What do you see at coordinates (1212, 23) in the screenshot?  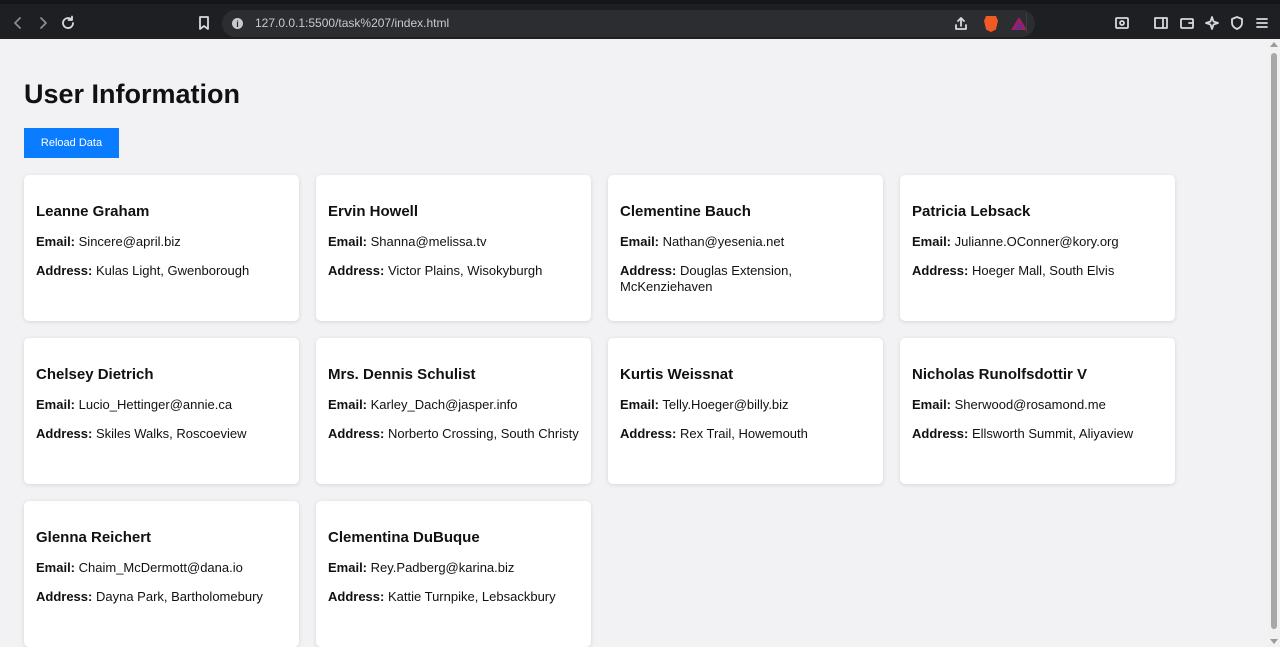 I see `leo-ai-icon` at bounding box center [1212, 23].